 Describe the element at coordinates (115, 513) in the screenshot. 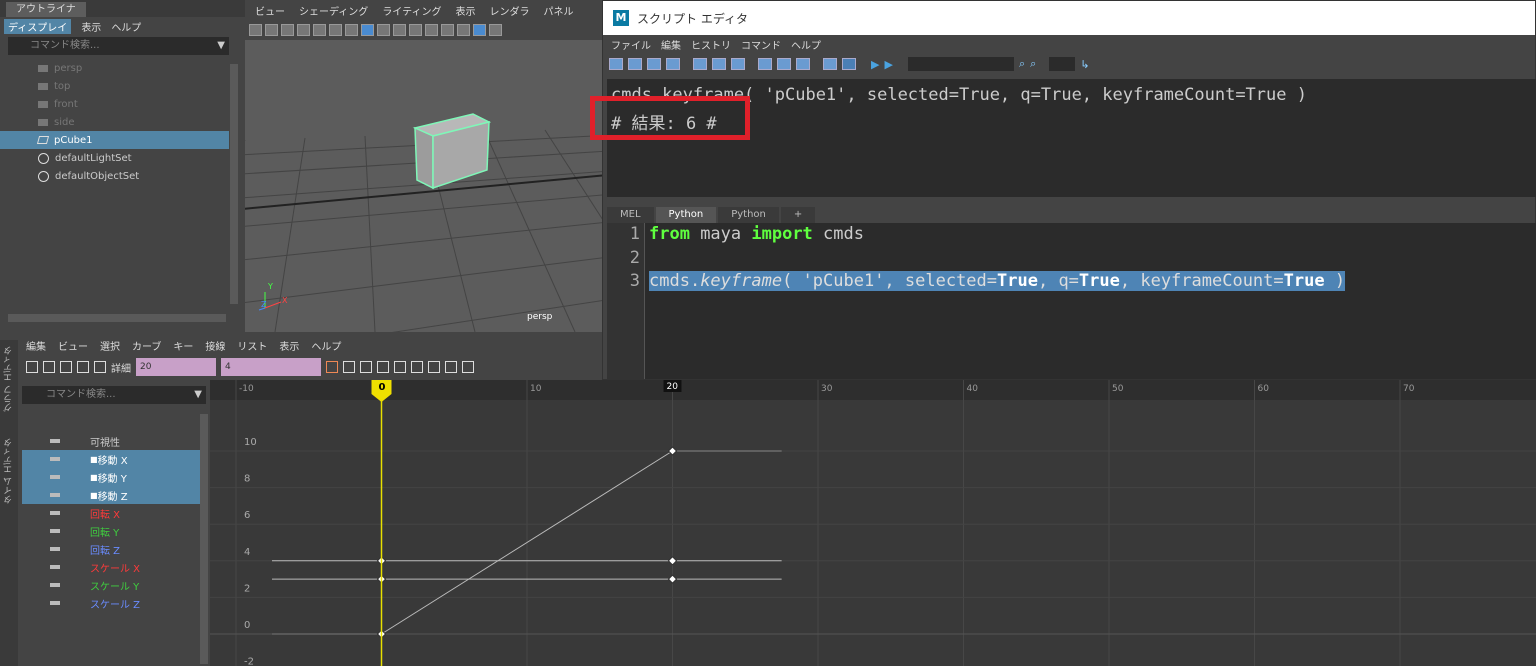

I see `channel-row: 回転 X` at that location.